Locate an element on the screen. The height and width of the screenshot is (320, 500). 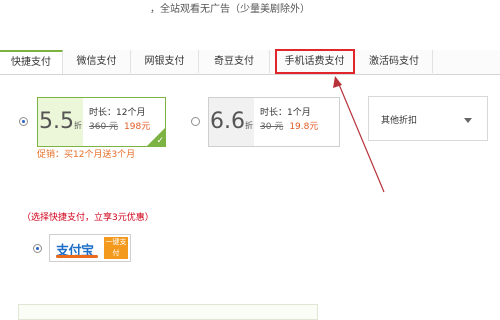
plan-info: 时长：1个月 30 元 19.8元 is located at coordinates (289, 120).